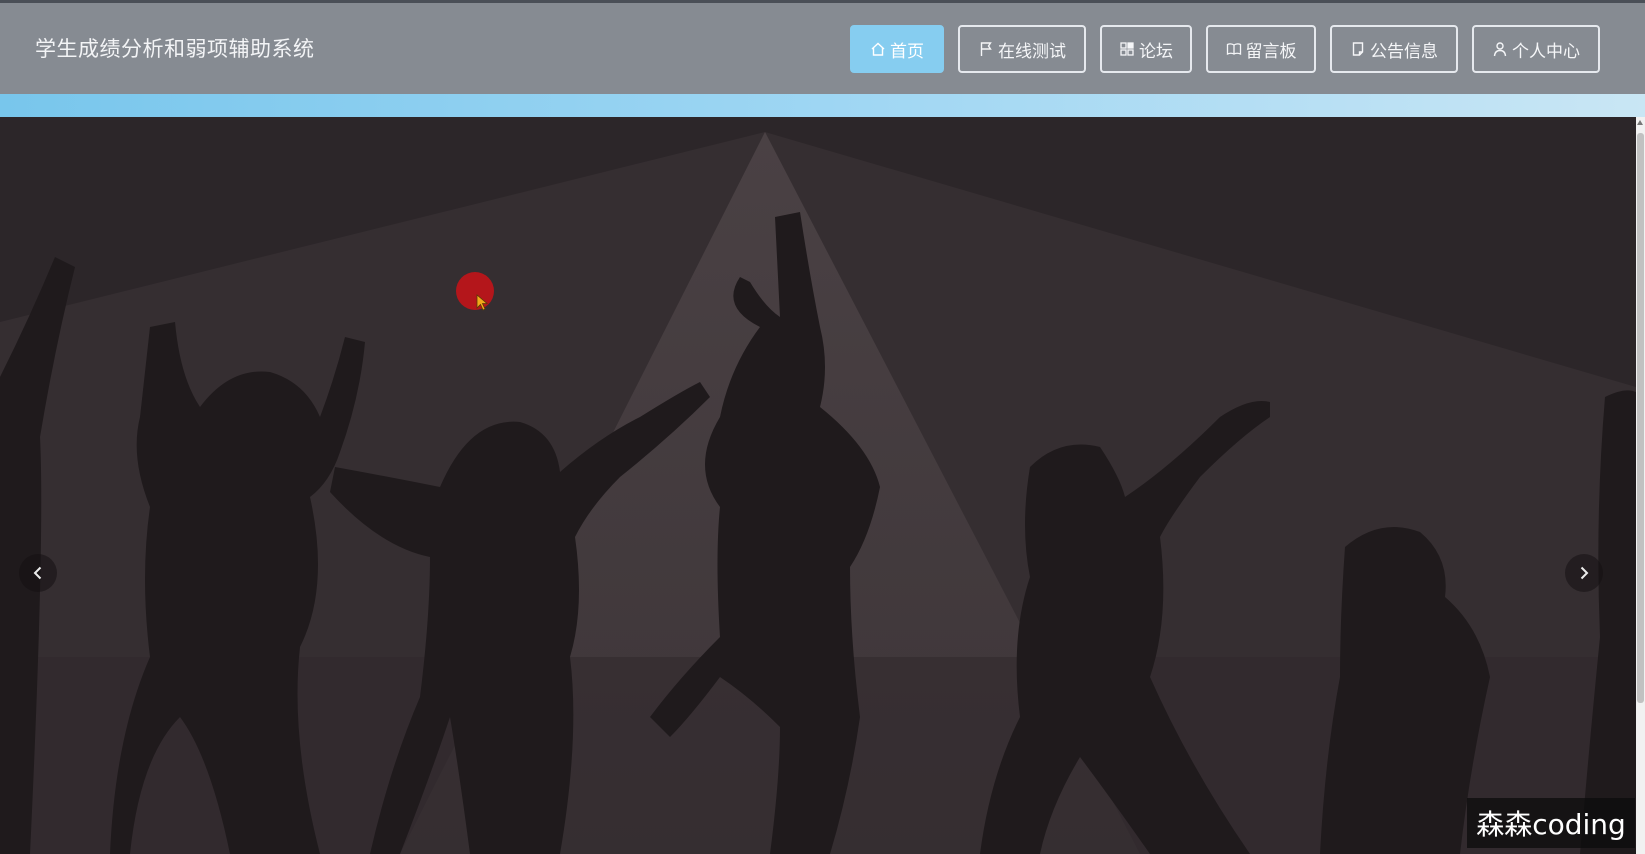 This screenshot has width=1645, height=854. I want to click on nav-personal-center-label: 个人中心, so click(1546, 51).